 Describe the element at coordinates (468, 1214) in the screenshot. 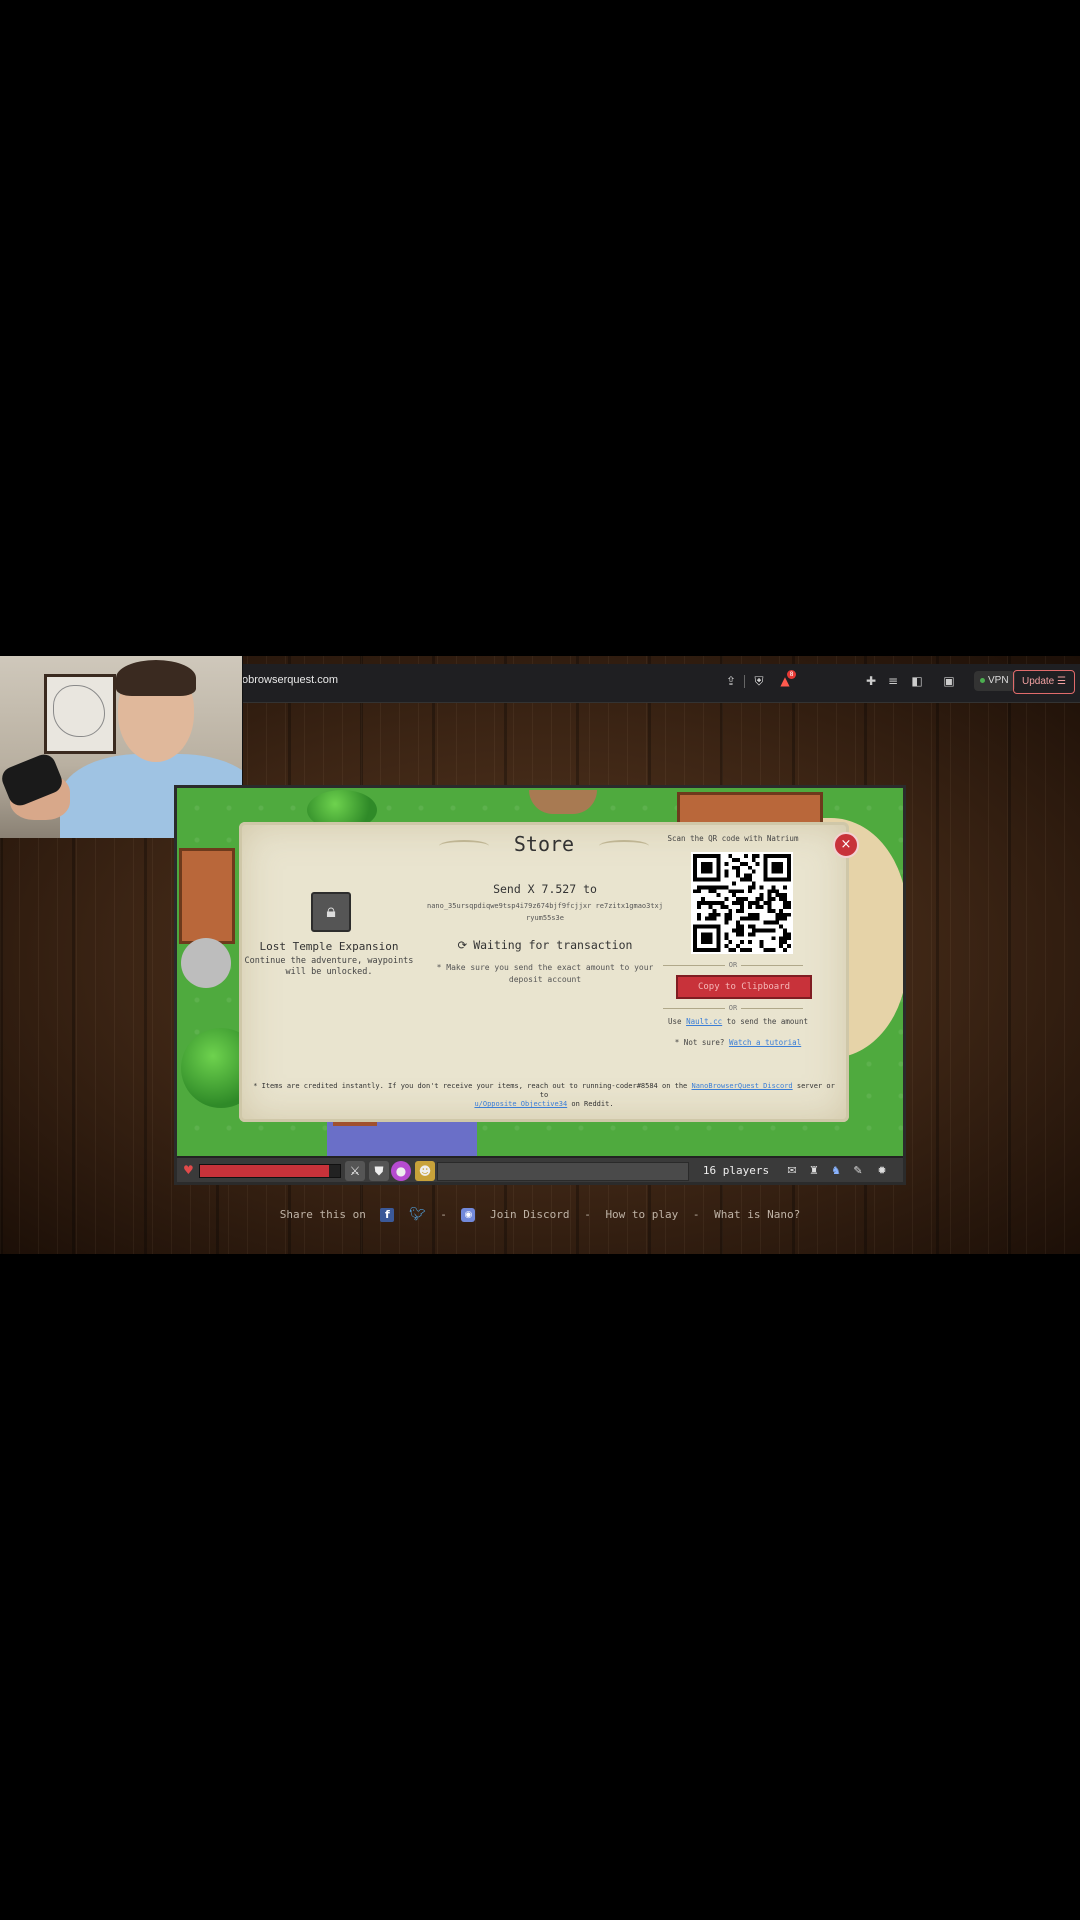

I see `discord-icon: ◉` at that location.